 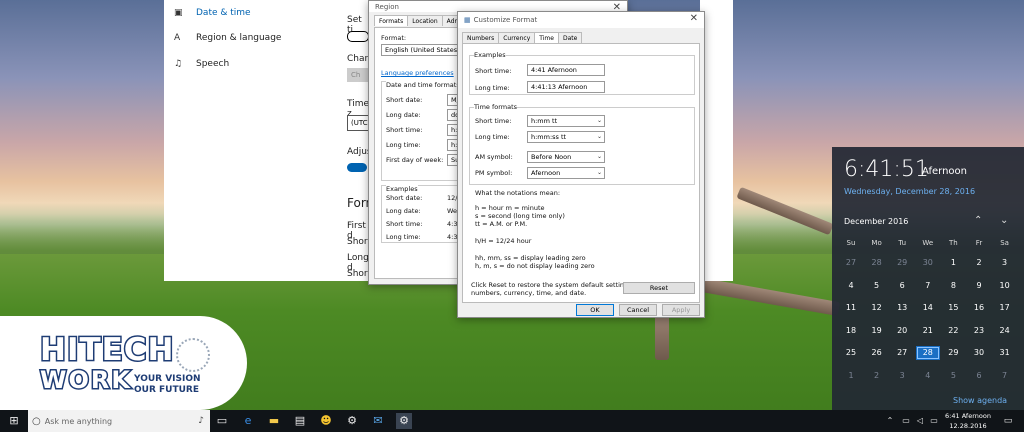 I want to click on task-view-icon: ▭, so click(x=222, y=421).